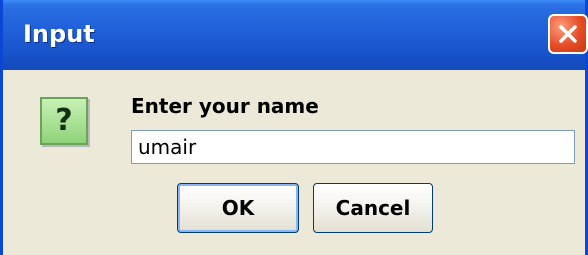  What do you see at coordinates (353, 147) in the screenshot?
I see `name-input` at bounding box center [353, 147].